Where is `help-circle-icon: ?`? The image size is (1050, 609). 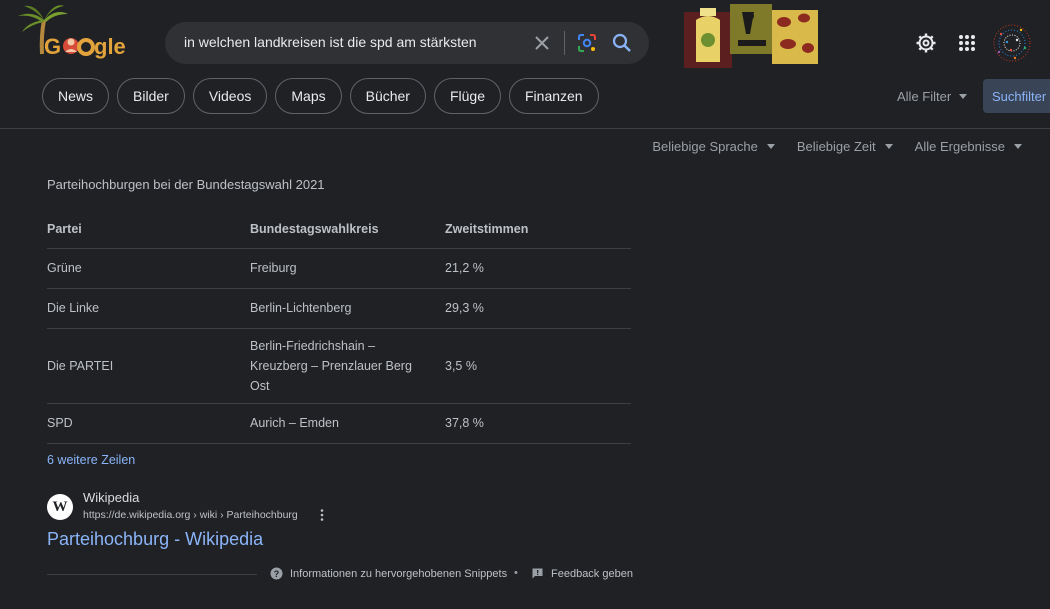
help-circle-icon: ? is located at coordinates (276, 573).